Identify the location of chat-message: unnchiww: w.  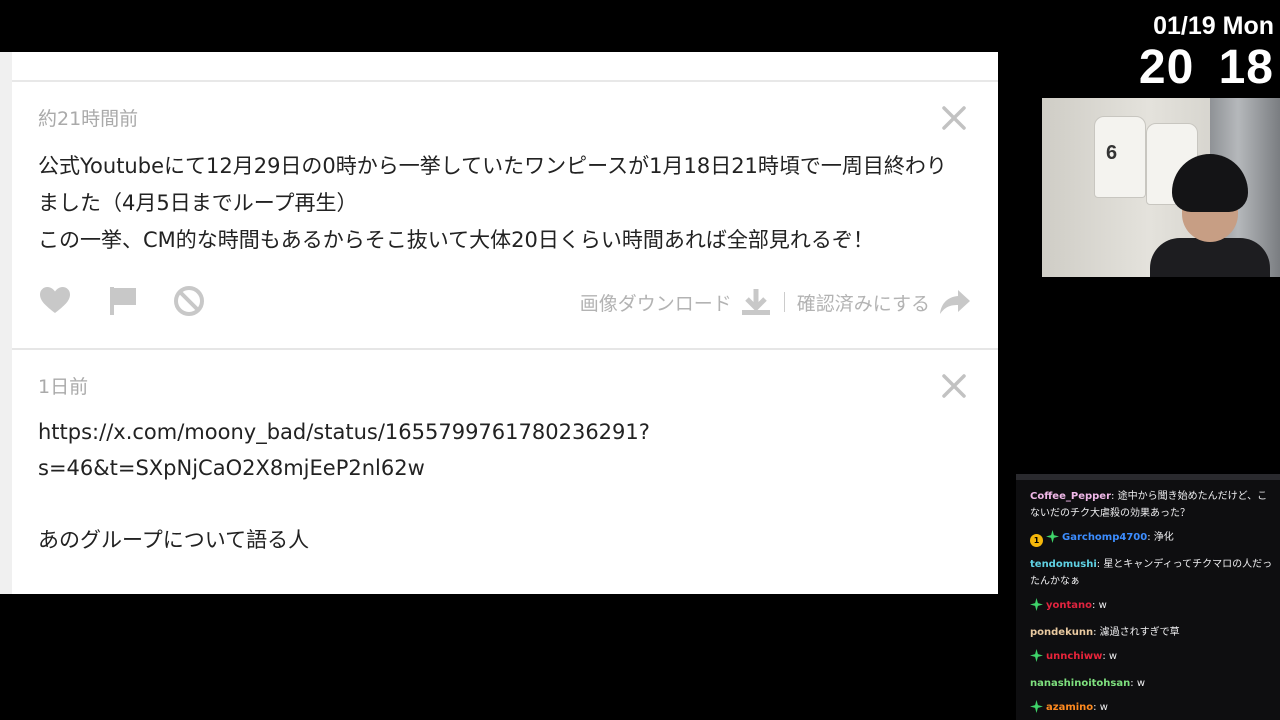
(1152, 658).